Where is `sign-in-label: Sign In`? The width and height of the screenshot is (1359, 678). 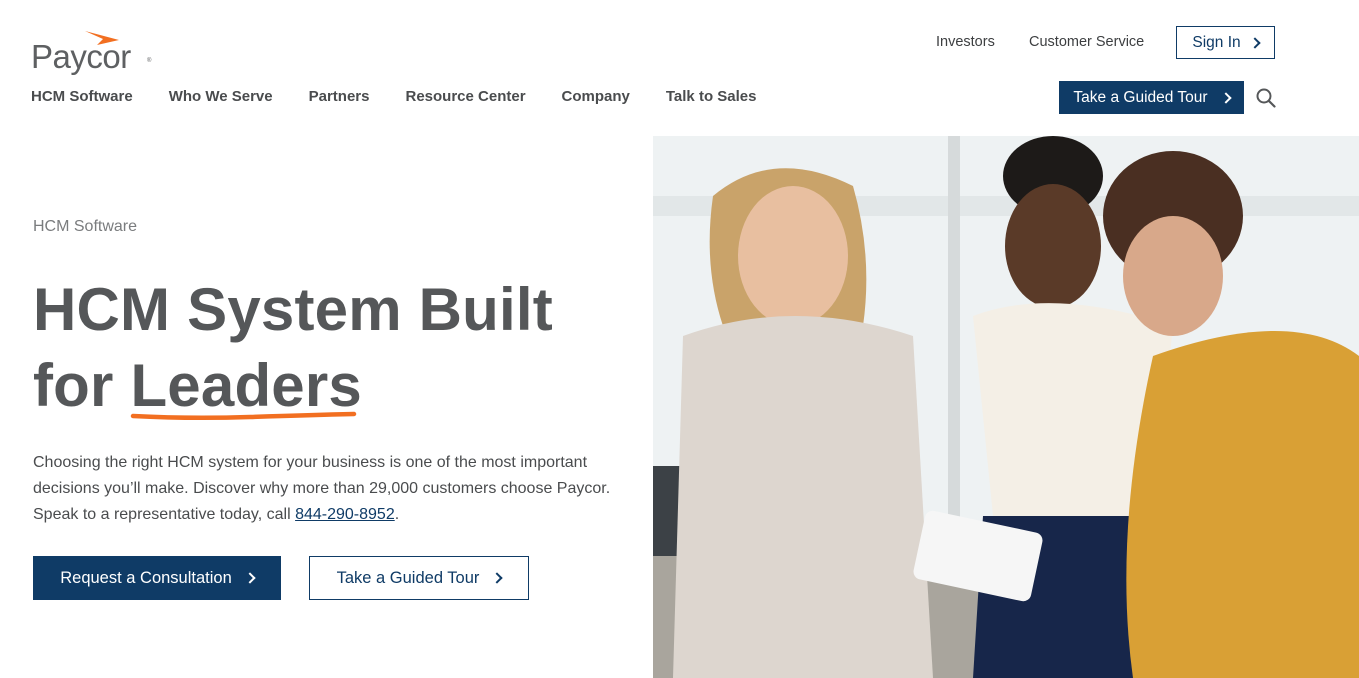 sign-in-label: Sign In is located at coordinates (1216, 42).